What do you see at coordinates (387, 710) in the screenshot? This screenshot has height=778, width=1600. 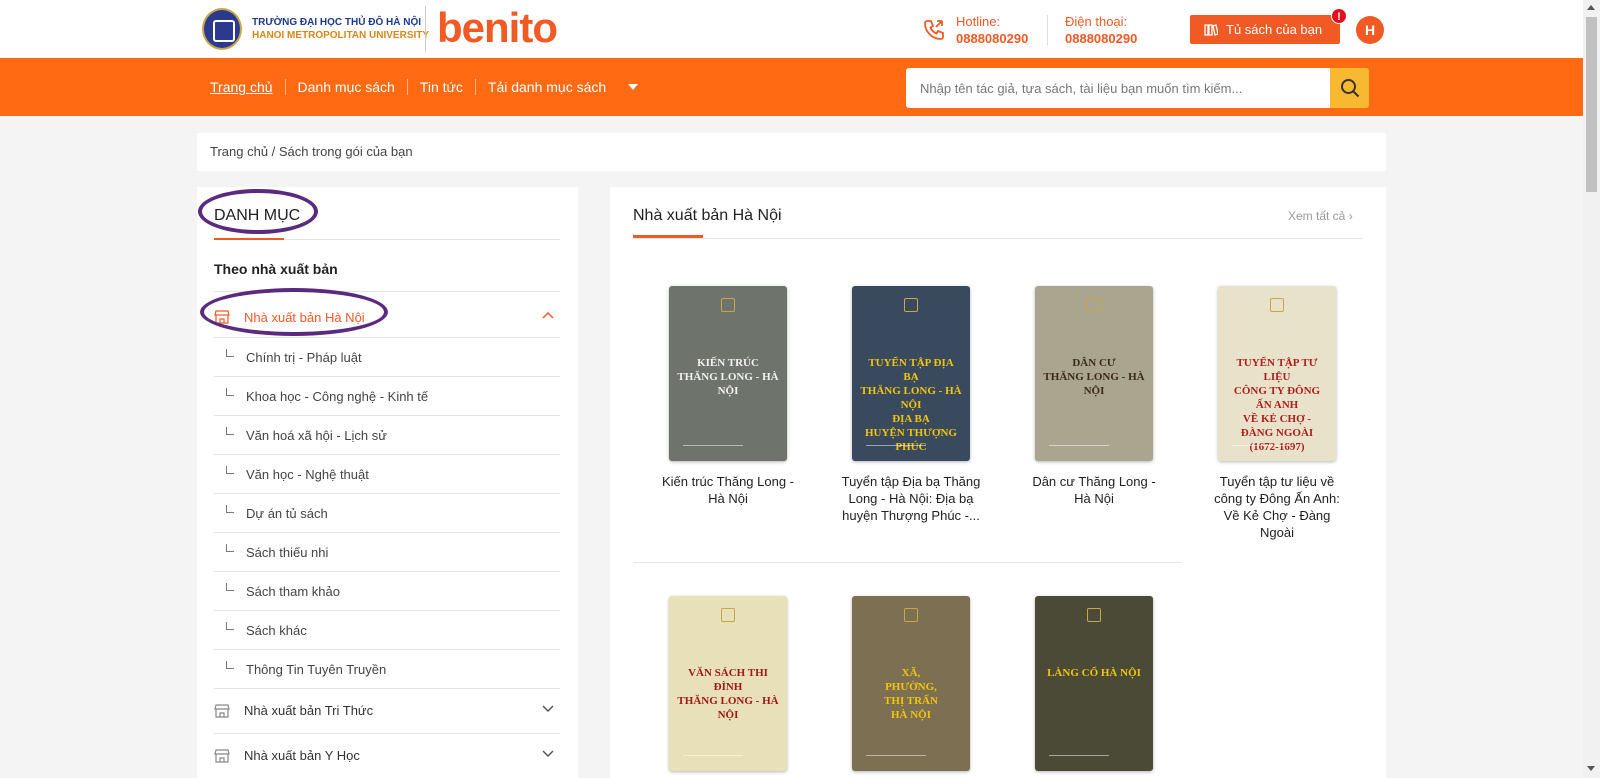 I see `publisher-item-tri-thuc: Nhà xuất bản Tri Thức` at bounding box center [387, 710].